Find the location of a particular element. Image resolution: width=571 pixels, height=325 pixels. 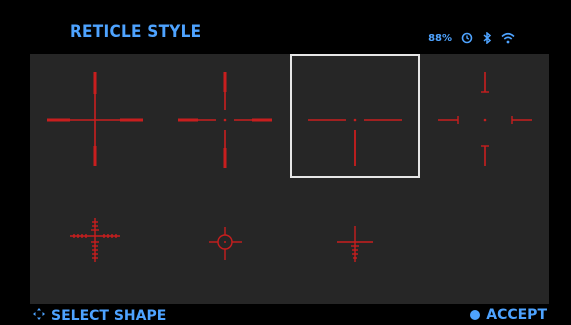

page-title: RETICLE STYLE is located at coordinates (136, 32).